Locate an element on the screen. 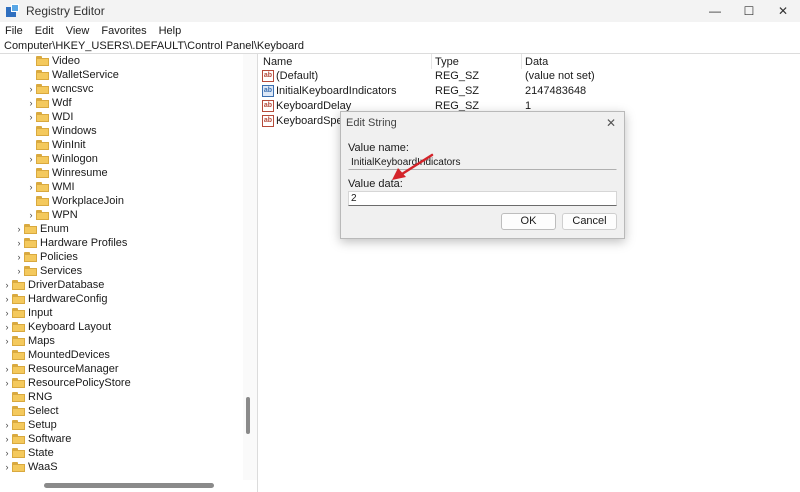 The width and height of the screenshot is (800, 492). tree-item: WinInit is located at coordinates (56, 145).